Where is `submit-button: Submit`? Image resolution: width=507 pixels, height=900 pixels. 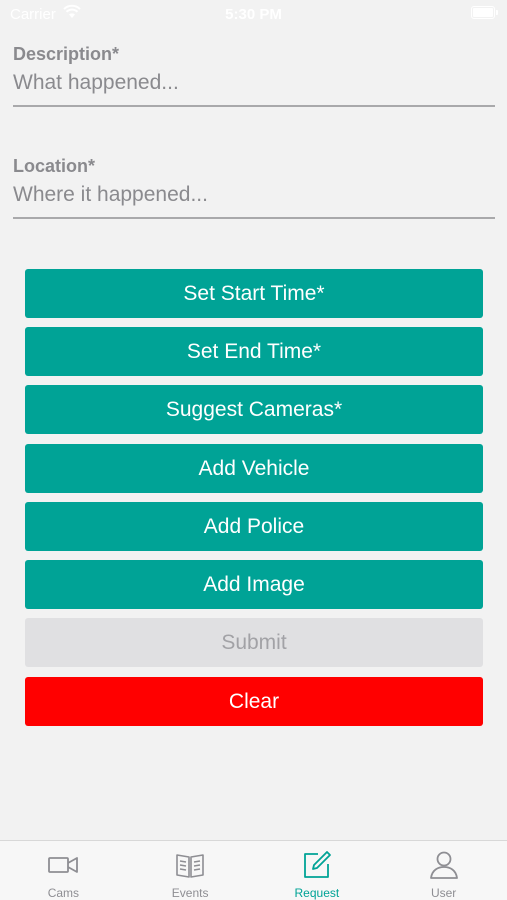
submit-button: Submit is located at coordinates (254, 642).